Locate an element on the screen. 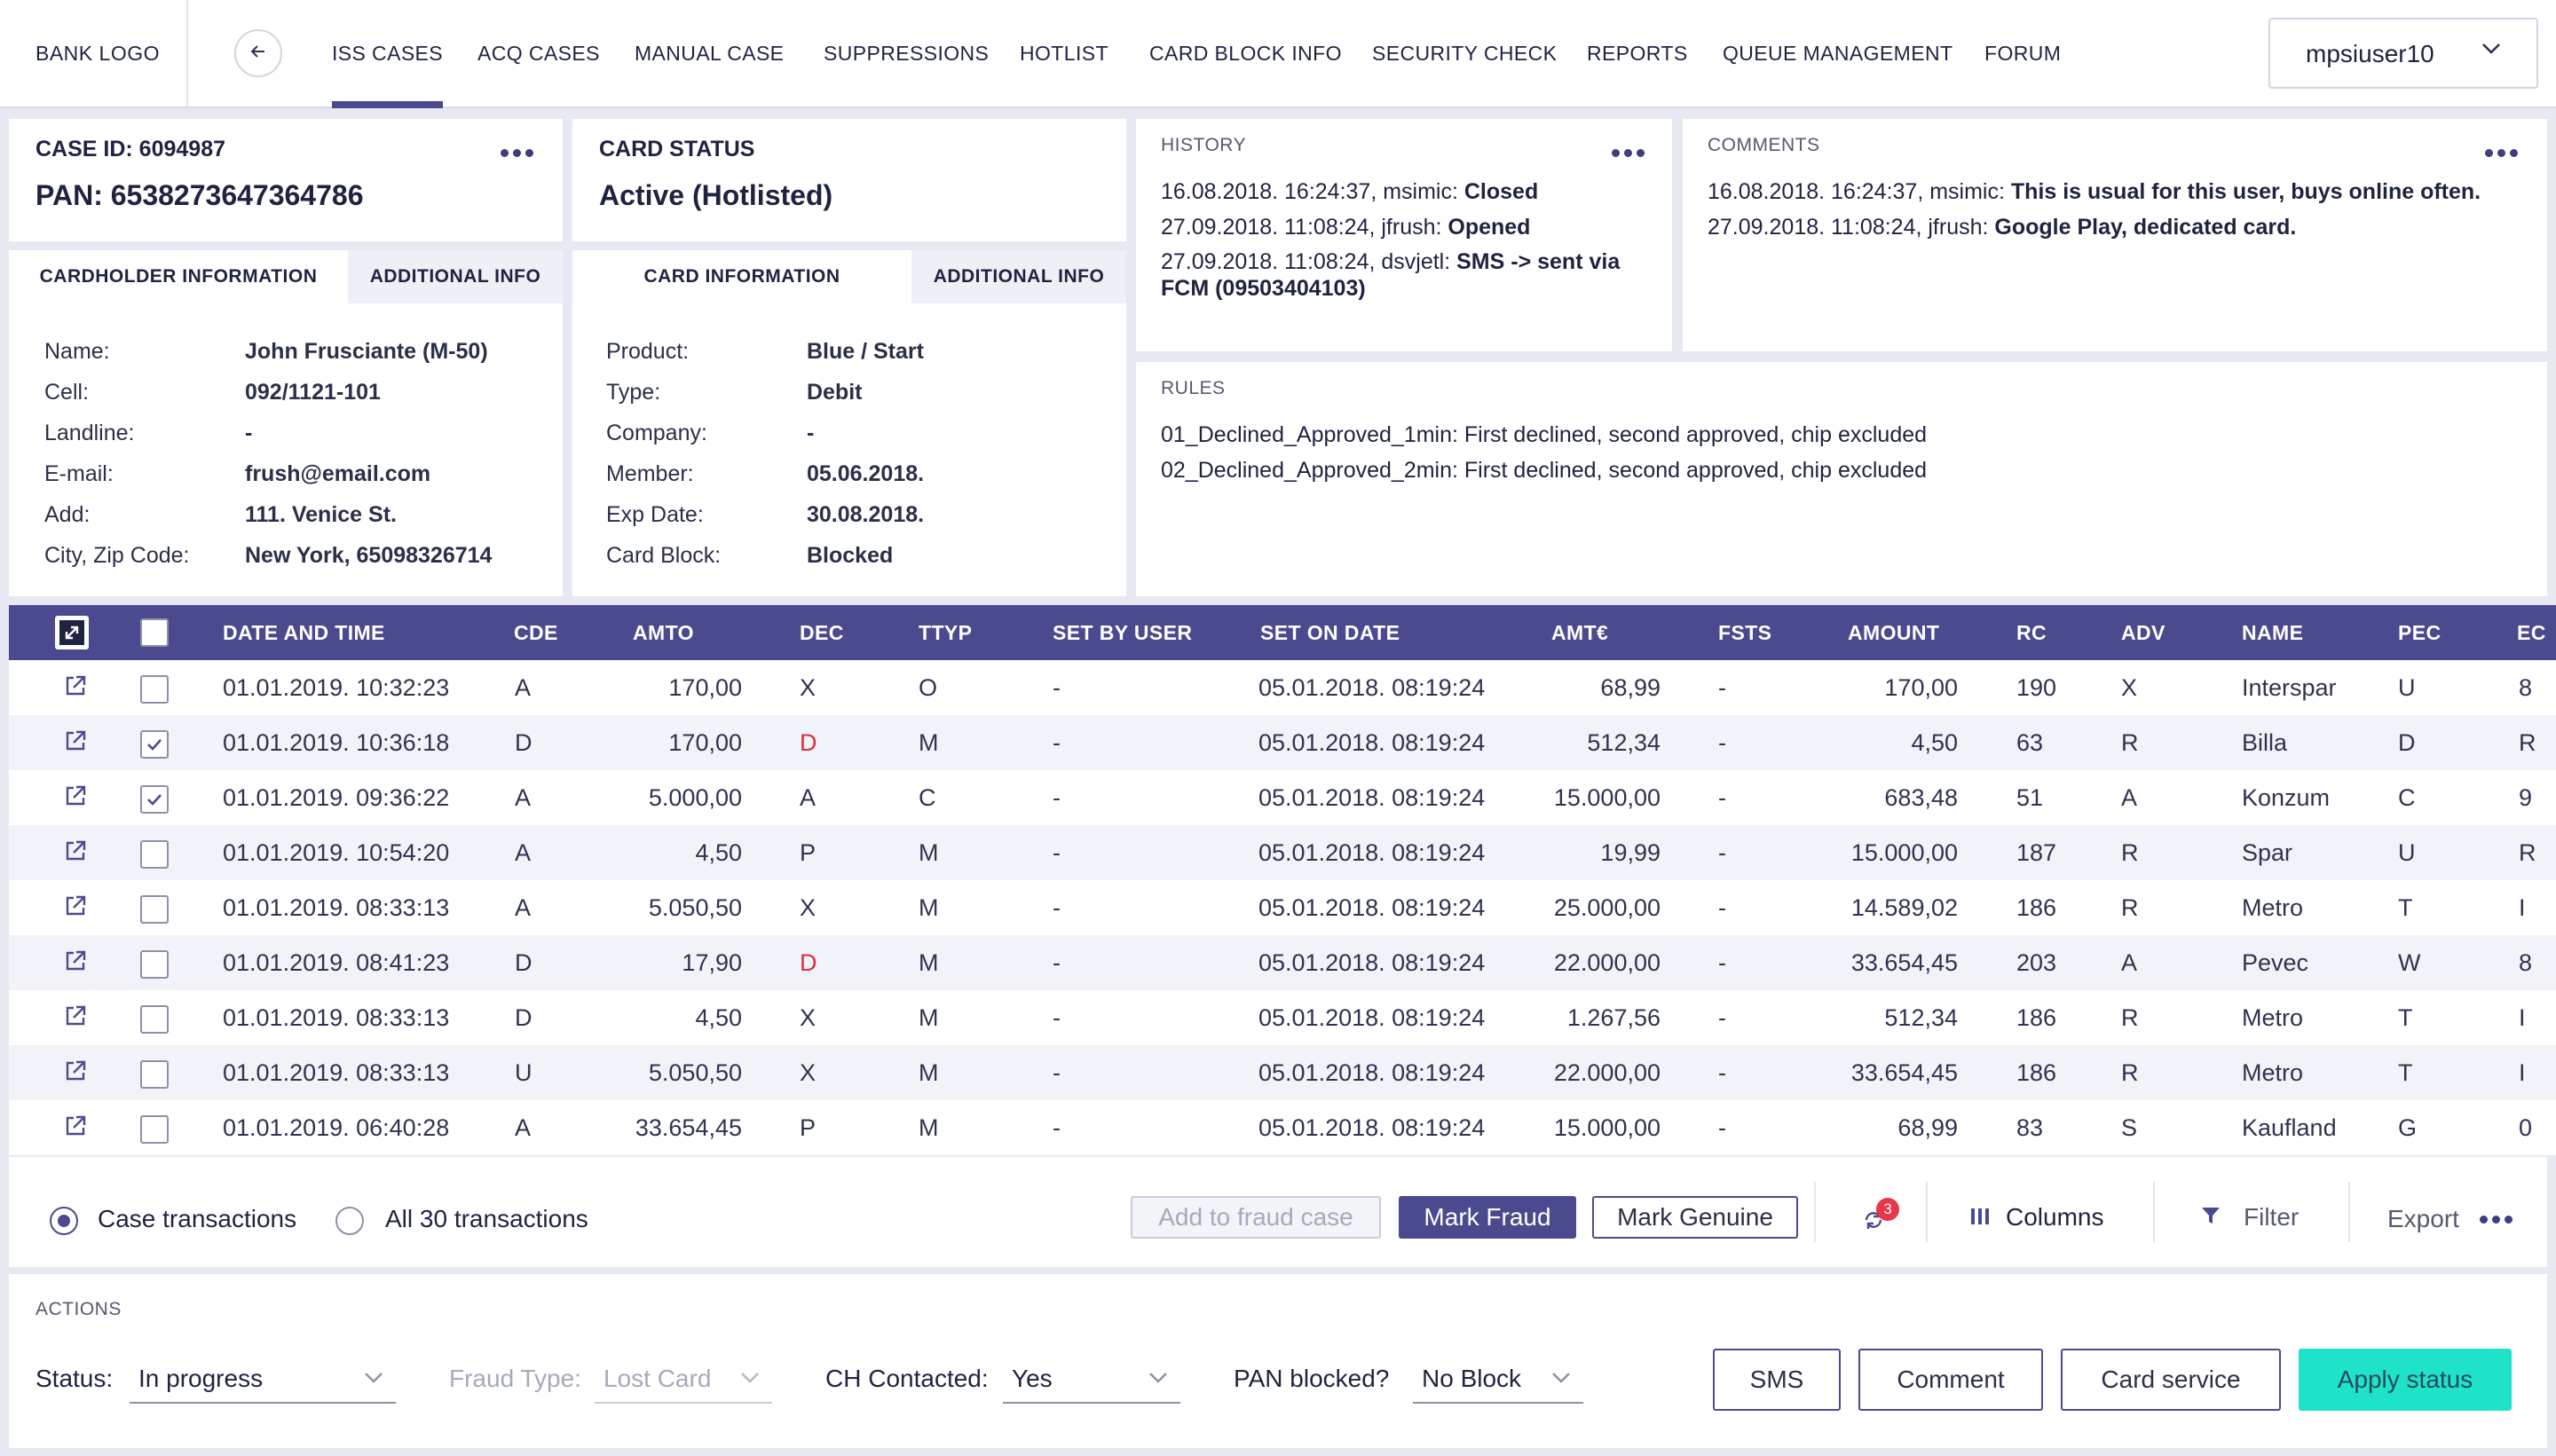  user-dropdown: mpsiuser10 is located at coordinates (2403, 53).